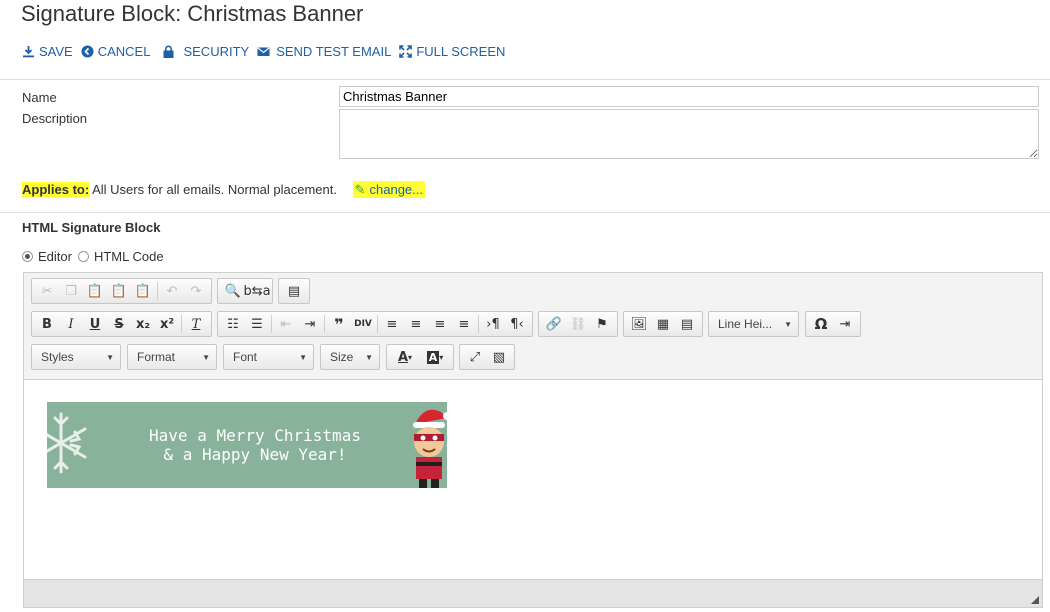  What do you see at coordinates (143, 291) in the screenshot?
I see `paste-word-icon: 📋` at bounding box center [143, 291].